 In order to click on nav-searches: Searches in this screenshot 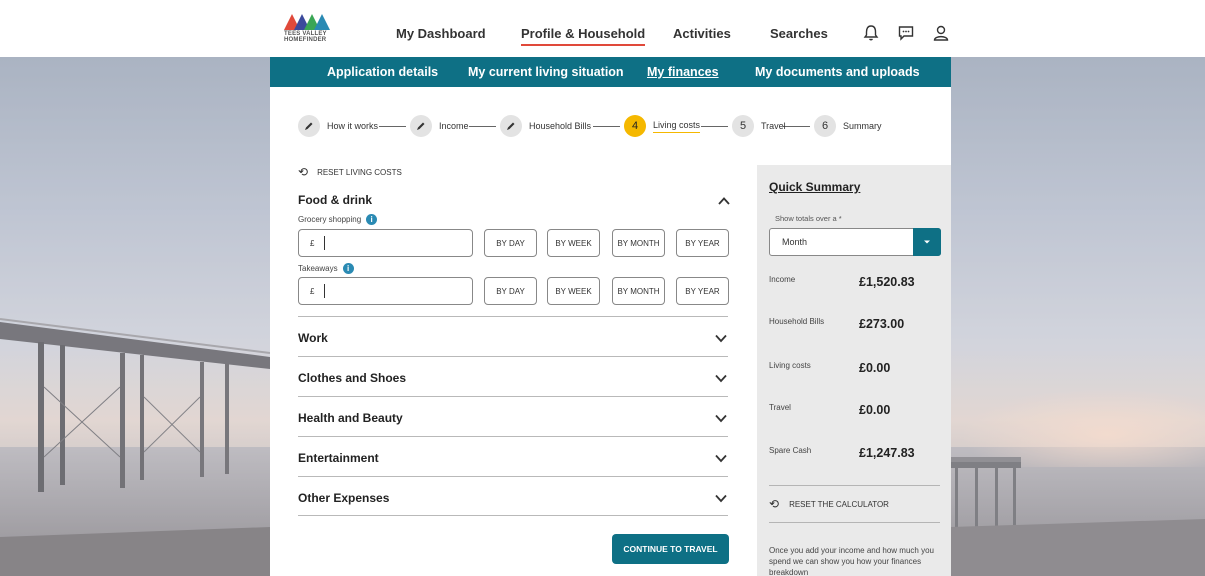, I will do `click(799, 33)`.